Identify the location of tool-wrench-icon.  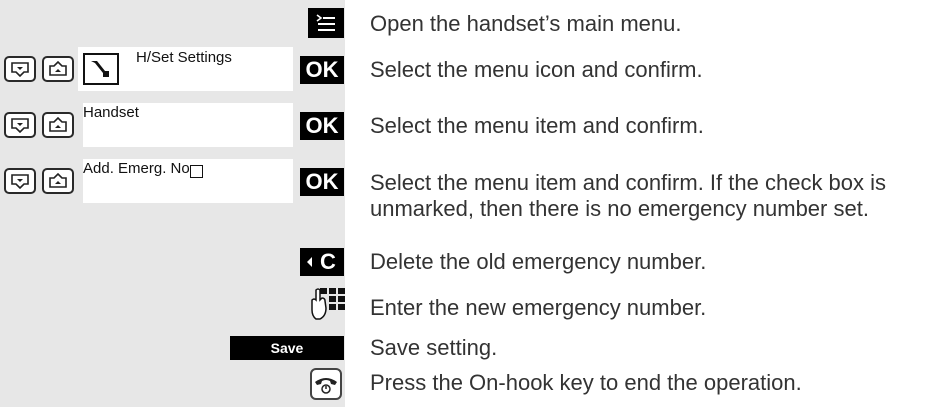
(101, 69).